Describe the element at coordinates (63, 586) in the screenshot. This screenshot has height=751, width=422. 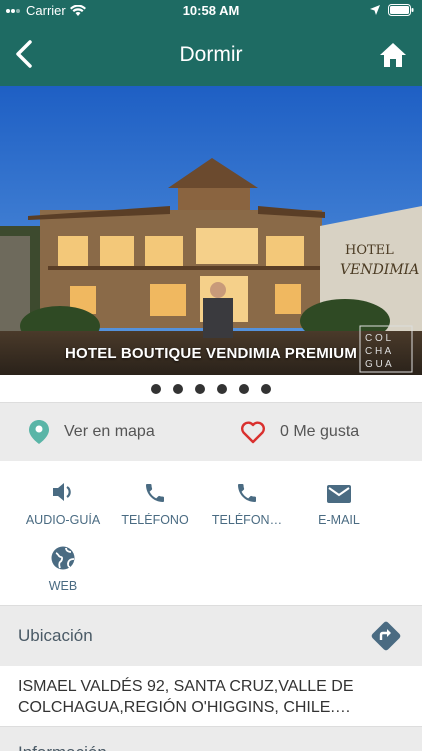
I see `web-label: WEB` at that location.